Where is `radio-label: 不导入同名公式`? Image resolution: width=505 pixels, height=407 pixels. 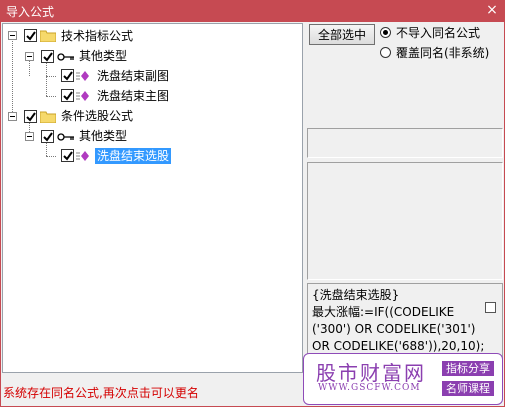
radio-label: 不导入同名公式 is located at coordinates (438, 33).